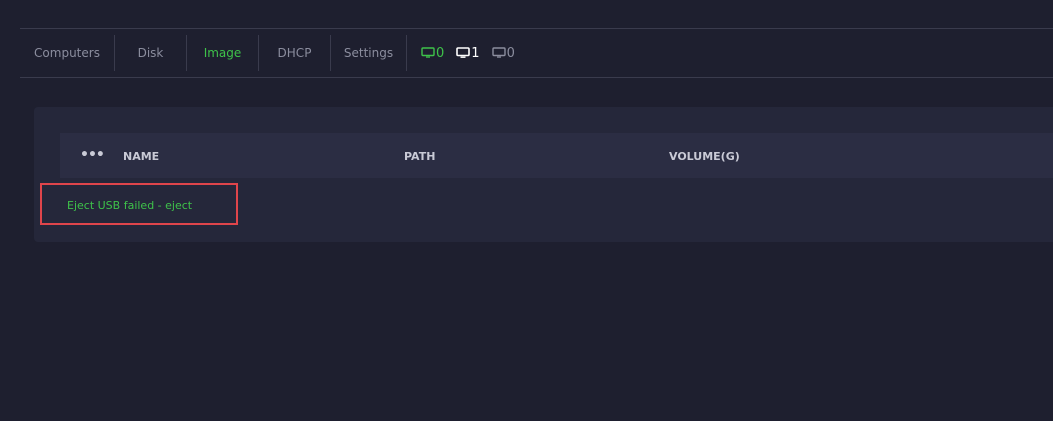 The image size is (1053, 421). Describe the element at coordinates (536, 77) in the screenshot. I see `nav-divider` at that location.